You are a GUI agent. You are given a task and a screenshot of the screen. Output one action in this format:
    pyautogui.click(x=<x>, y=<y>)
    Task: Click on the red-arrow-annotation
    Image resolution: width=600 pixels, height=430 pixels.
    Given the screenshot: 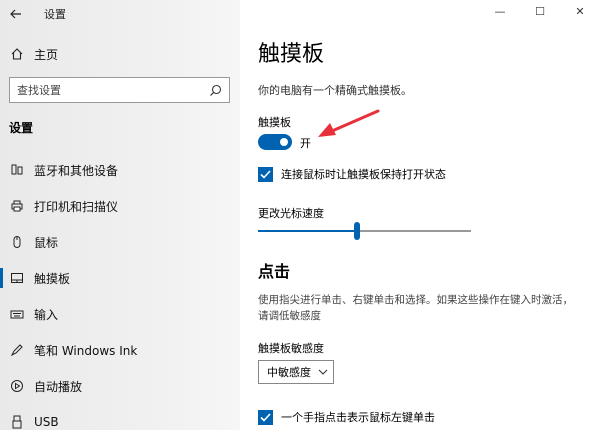 What is the action you would take?
    pyautogui.click(x=349, y=123)
    